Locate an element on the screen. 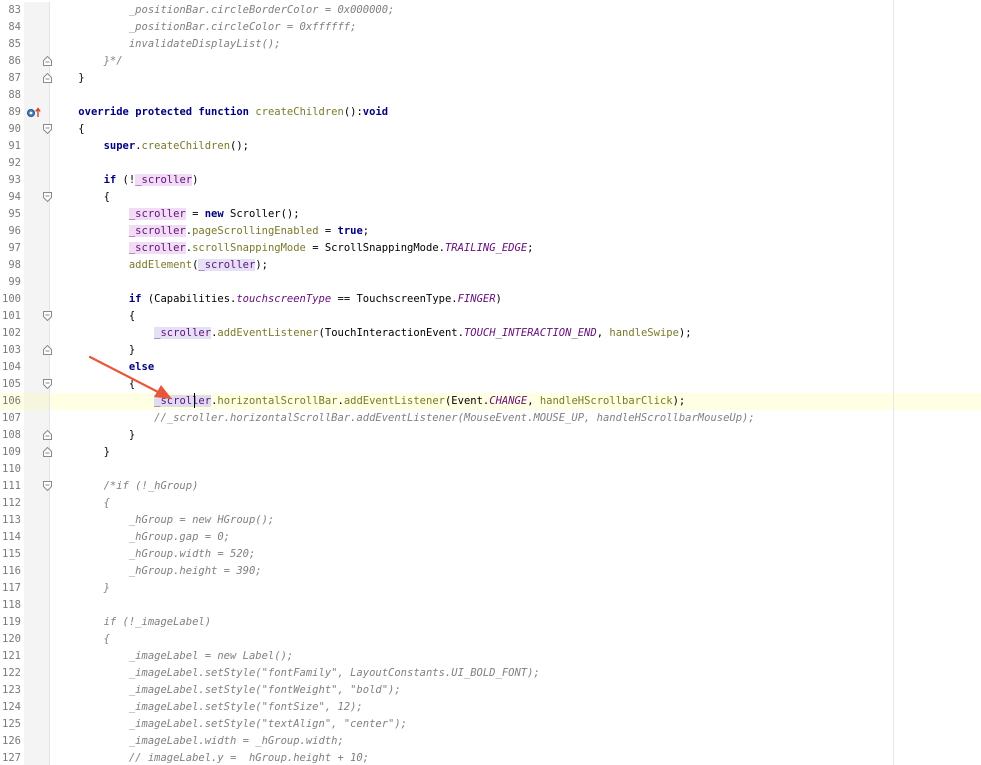 The width and height of the screenshot is (981, 765). code-line: 99 is located at coordinates (490, 282).